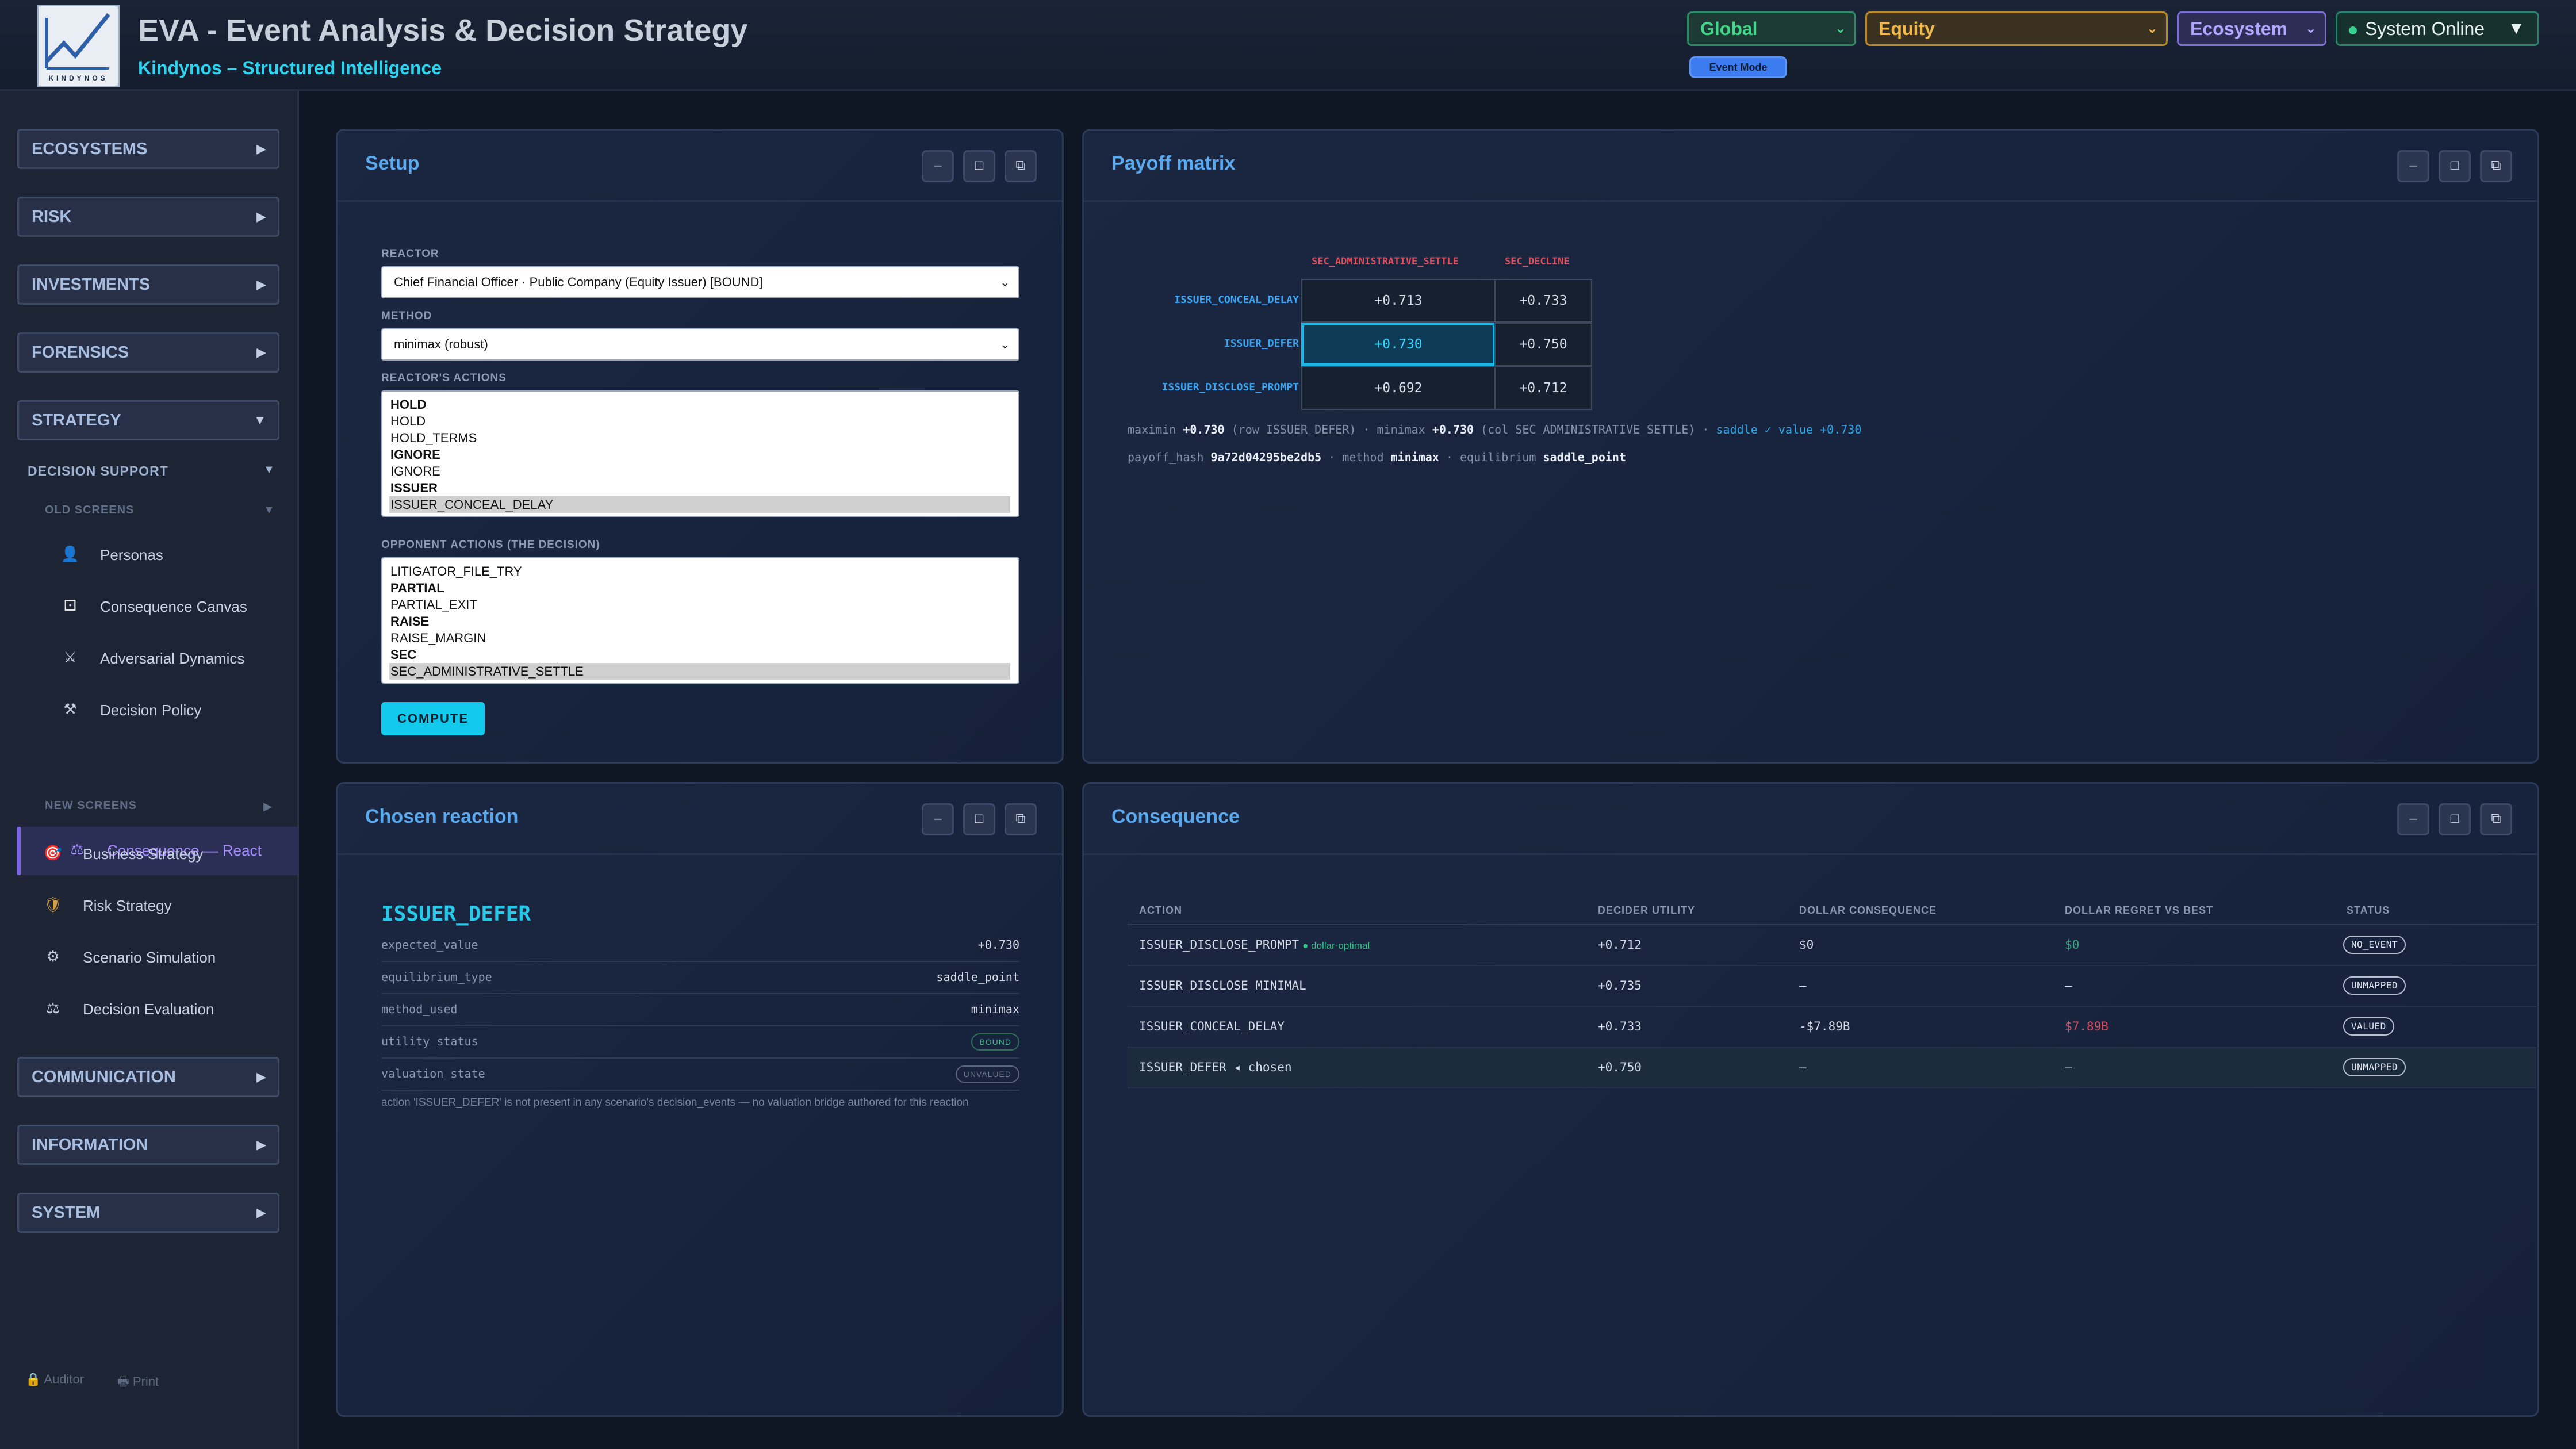  I want to click on new-screens-toggle: NEW SCREENS ▶, so click(158, 806).